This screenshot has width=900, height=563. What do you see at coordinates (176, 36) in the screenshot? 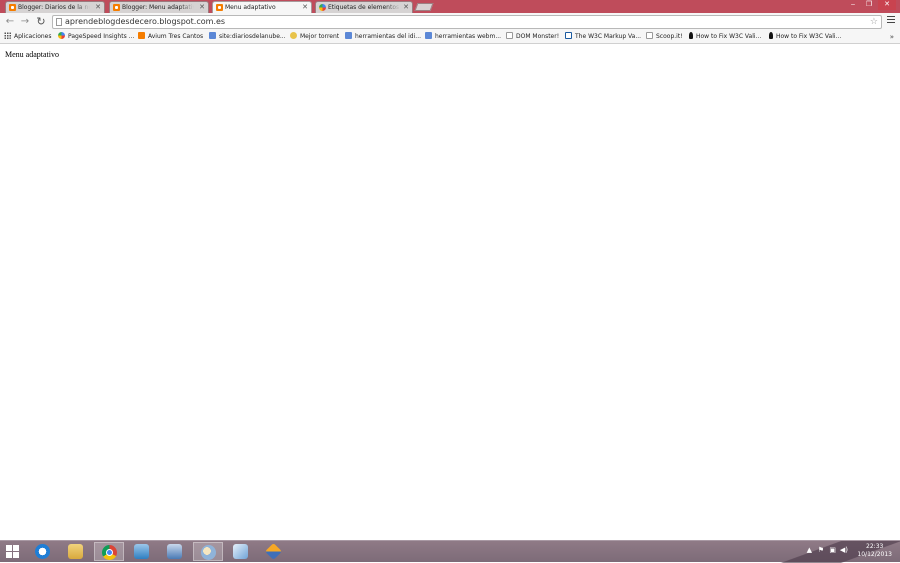
I see `bookmark-label: Avium Tres Cantos` at bounding box center [176, 36].